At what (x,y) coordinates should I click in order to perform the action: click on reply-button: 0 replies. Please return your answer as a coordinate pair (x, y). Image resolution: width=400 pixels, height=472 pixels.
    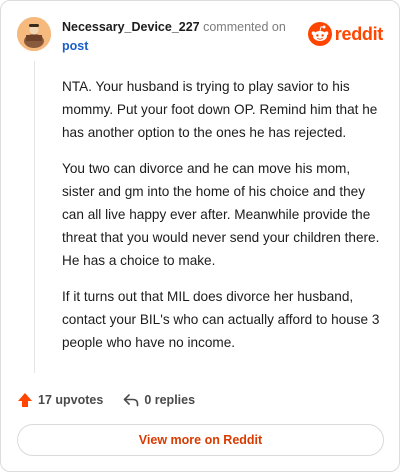
    Looking at the image, I should click on (159, 400).